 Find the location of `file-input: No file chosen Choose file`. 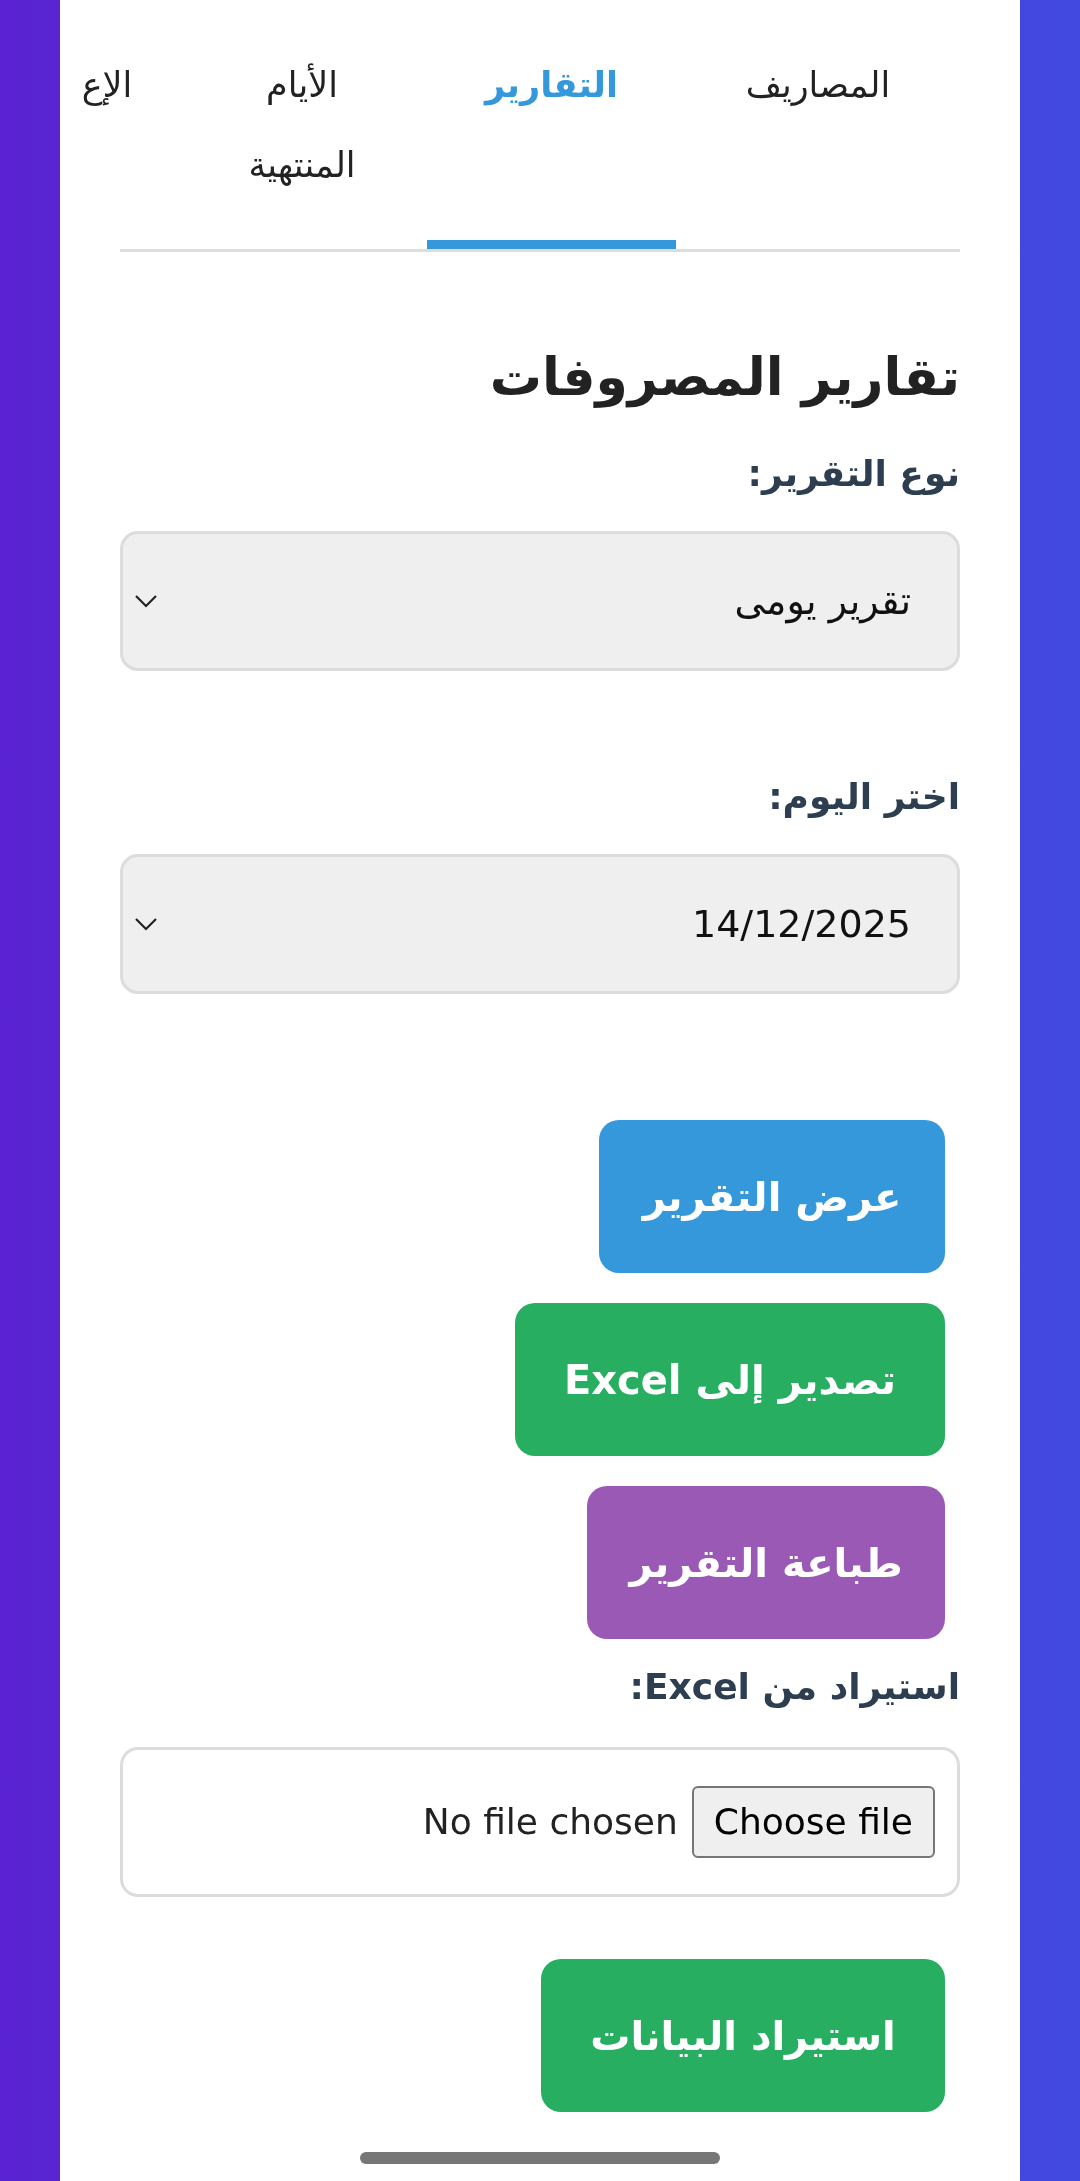

file-input: No file chosen Choose file is located at coordinates (540, 1822).